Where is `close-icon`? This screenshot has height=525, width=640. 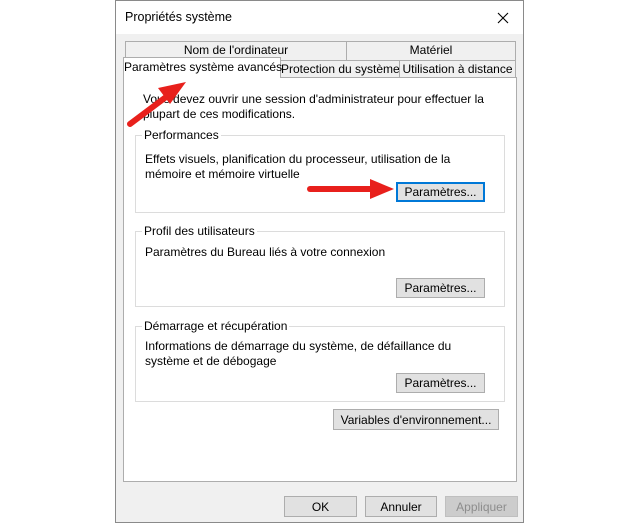 close-icon is located at coordinates (503, 17).